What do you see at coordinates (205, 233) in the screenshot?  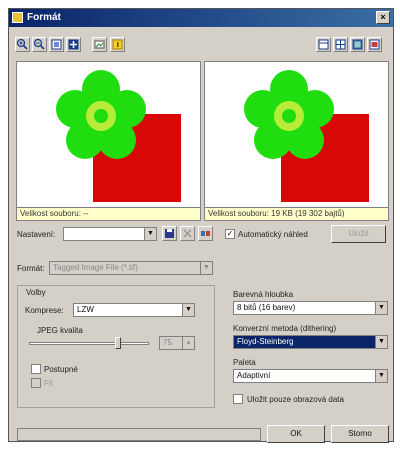 I see `preset-settings-icon` at bounding box center [205, 233].